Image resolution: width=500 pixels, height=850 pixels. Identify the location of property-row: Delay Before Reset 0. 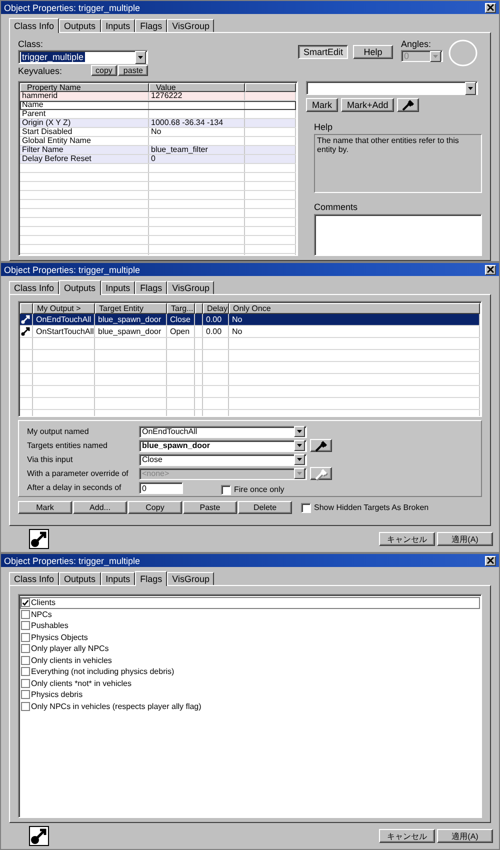
(158, 159).